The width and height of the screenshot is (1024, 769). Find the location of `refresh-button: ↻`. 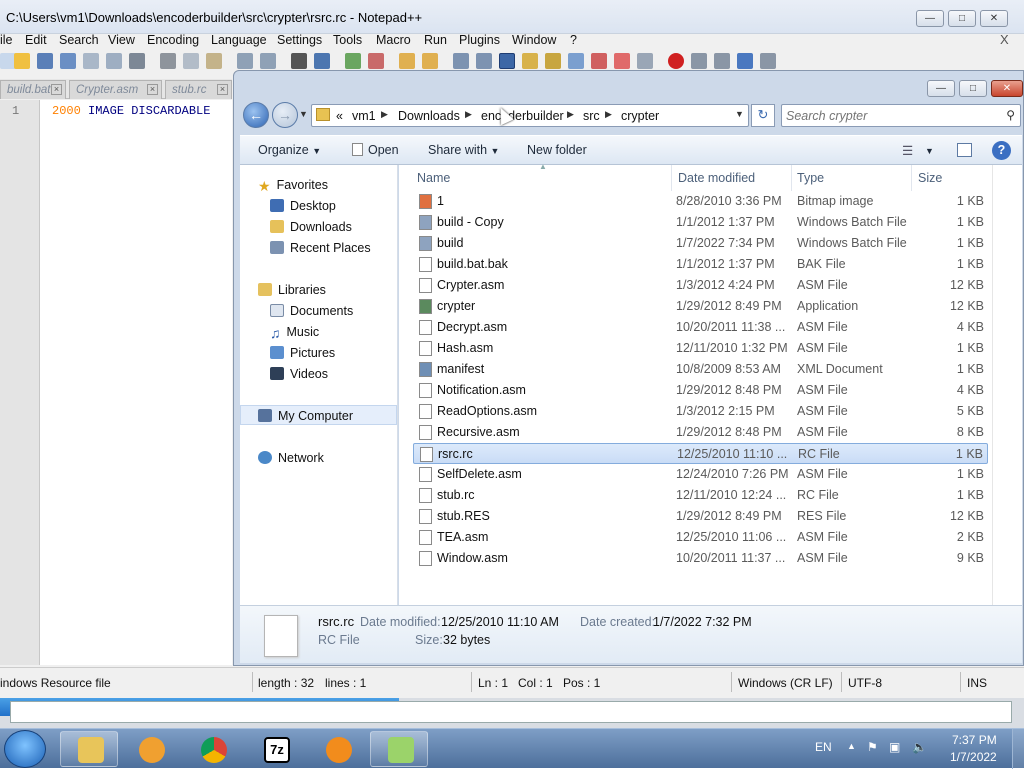

refresh-button: ↻ is located at coordinates (763, 115).